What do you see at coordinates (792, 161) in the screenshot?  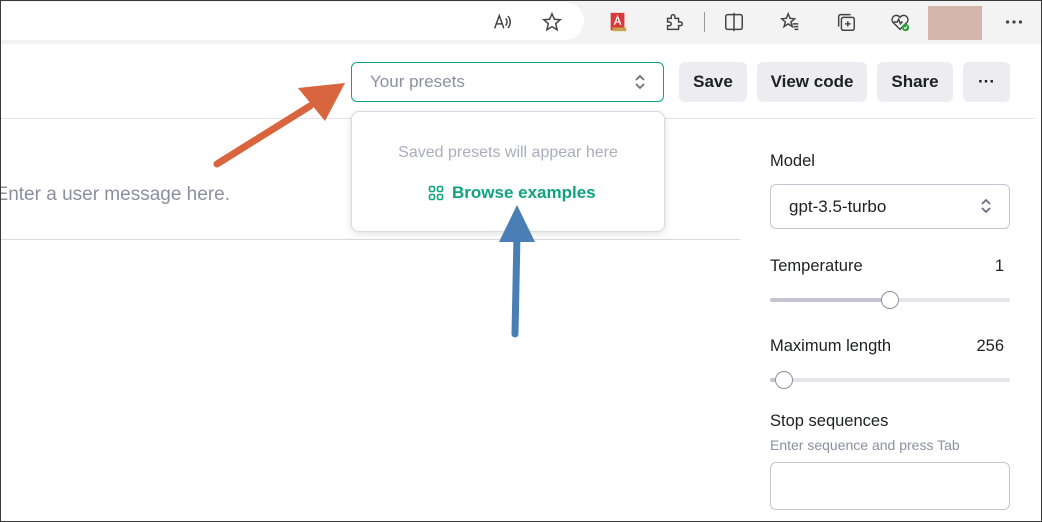 I see `model-label: Model` at bounding box center [792, 161].